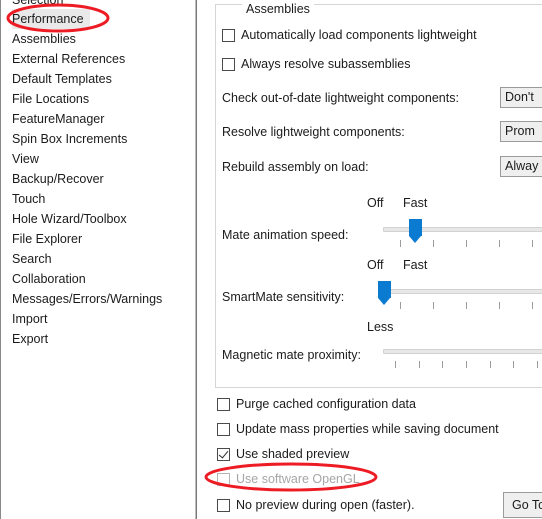  I want to click on sidebar-item-file-locations: File Locations, so click(98, 99).